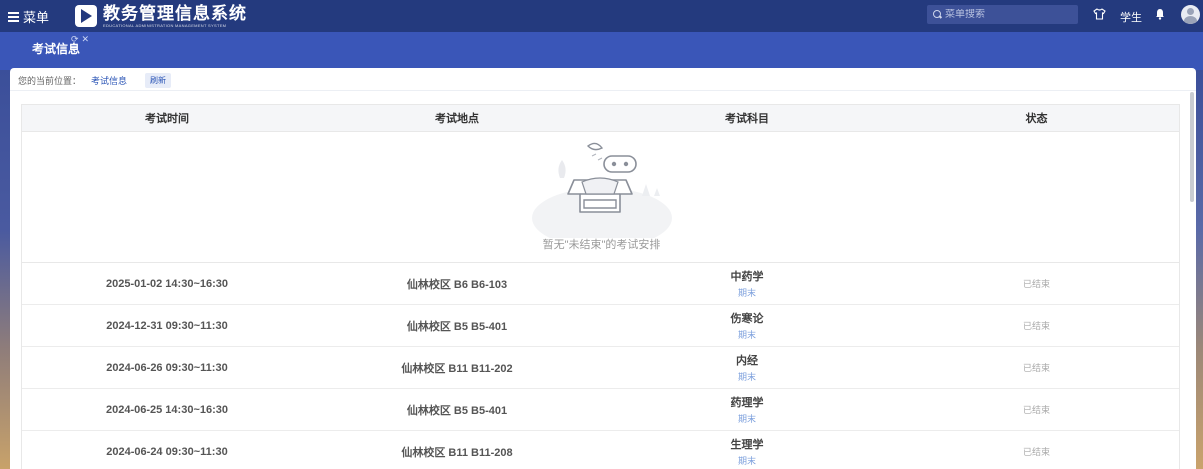 The height and width of the screenshot is (469, 1203). Describe the element at coordinates (1131, 17) in the screenshot. I see `role-label: 学生` at that location.